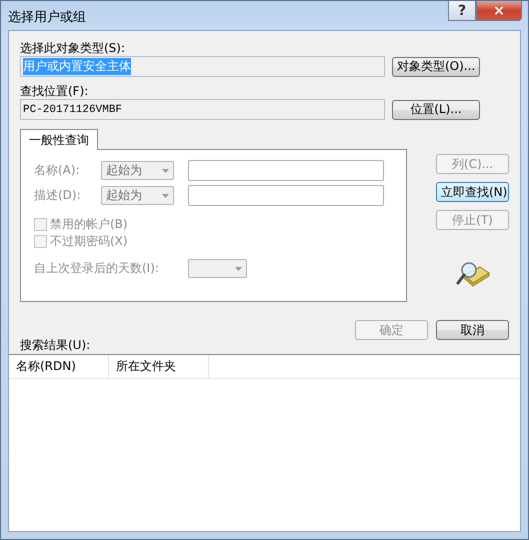 The height and width of the screenshot is (540, 529). Describe the element at coordinates (89, 224) in the screenshot. I see `checkbox-label: 禁用的帐户(B)` at that location.